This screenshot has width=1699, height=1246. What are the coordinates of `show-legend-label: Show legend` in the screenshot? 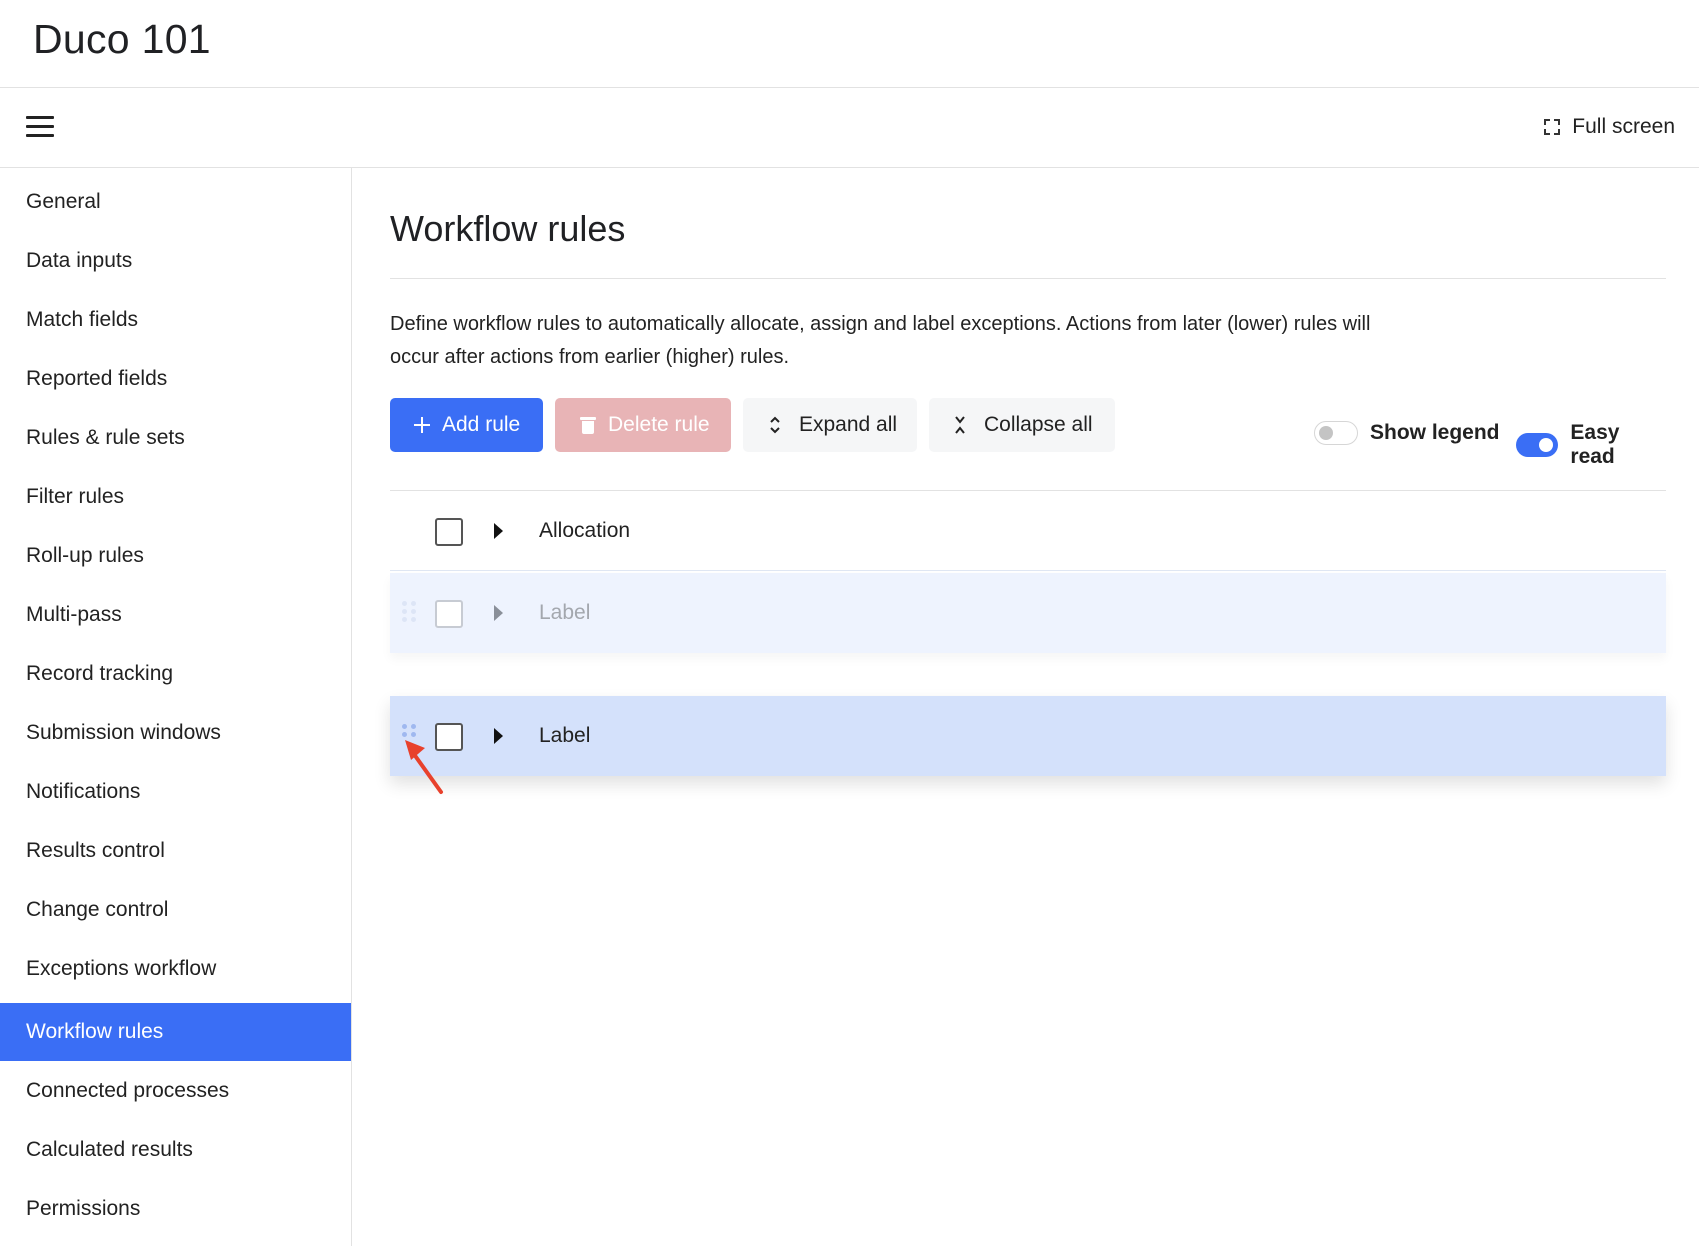 It's located at (1435, 432).